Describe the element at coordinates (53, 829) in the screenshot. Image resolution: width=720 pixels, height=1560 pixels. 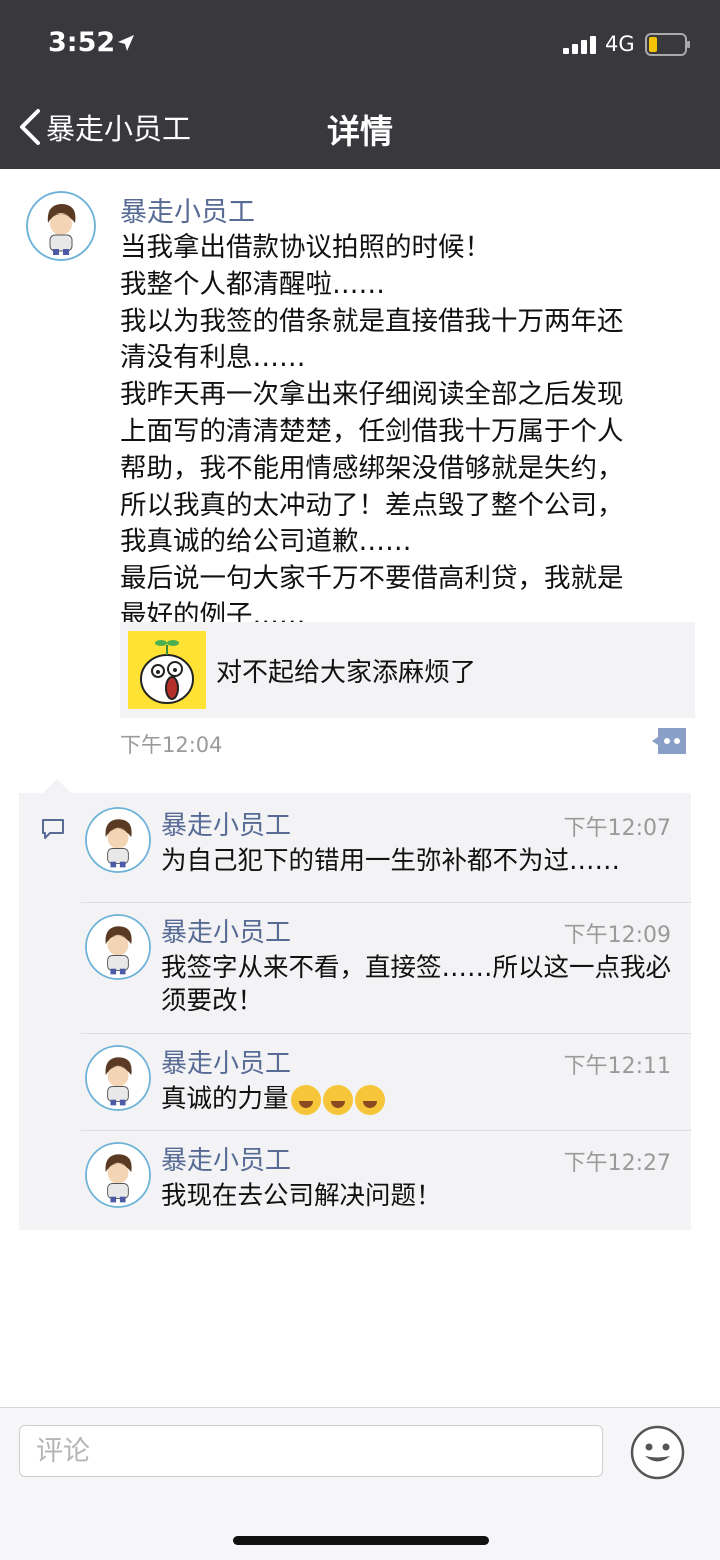
I see `comment-icon` at that location.